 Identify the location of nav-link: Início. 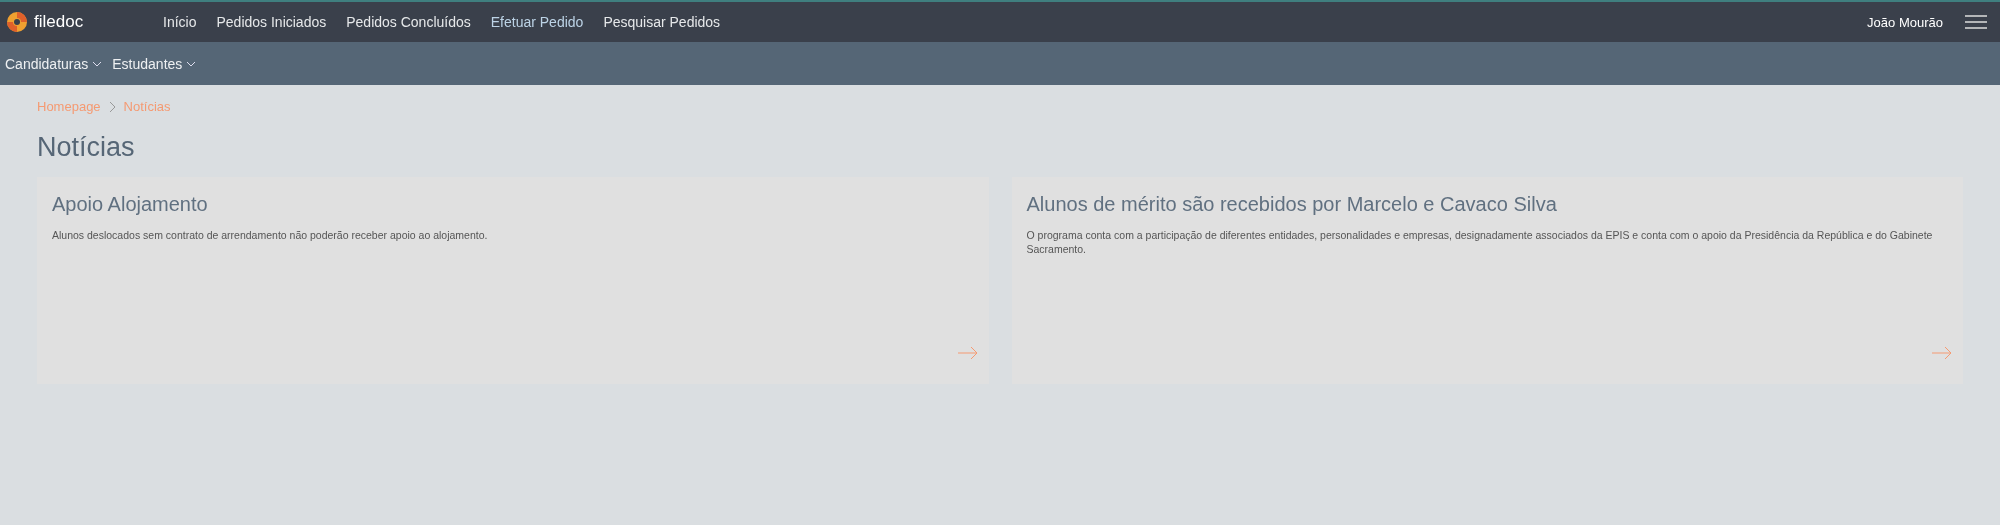
(180, 22).